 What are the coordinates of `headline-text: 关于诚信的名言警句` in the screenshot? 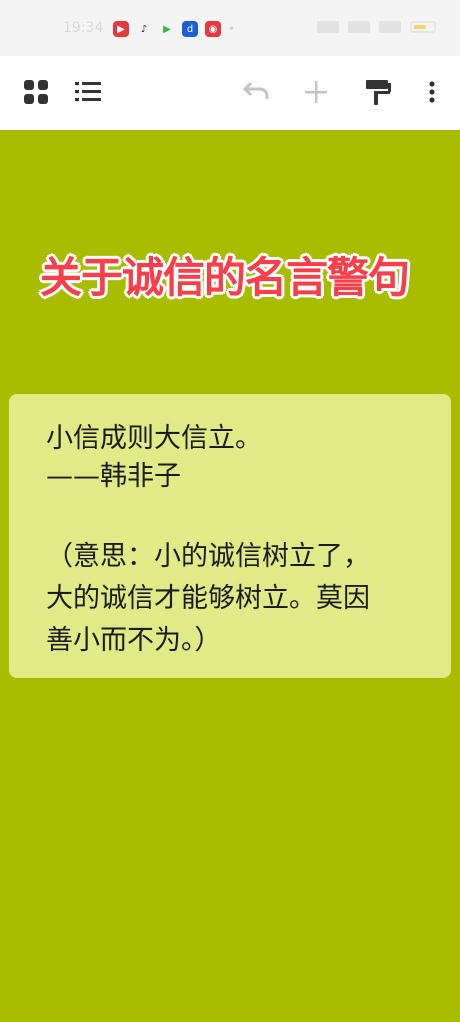 It's located at (225, 274).